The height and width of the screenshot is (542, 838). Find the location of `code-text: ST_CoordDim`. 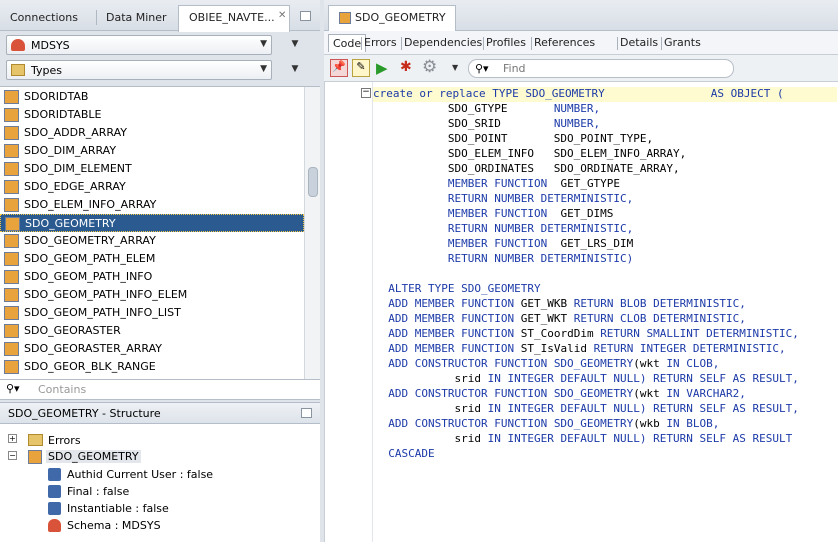

code-text: ST_CoordDim is located at coordinates (557, 333).